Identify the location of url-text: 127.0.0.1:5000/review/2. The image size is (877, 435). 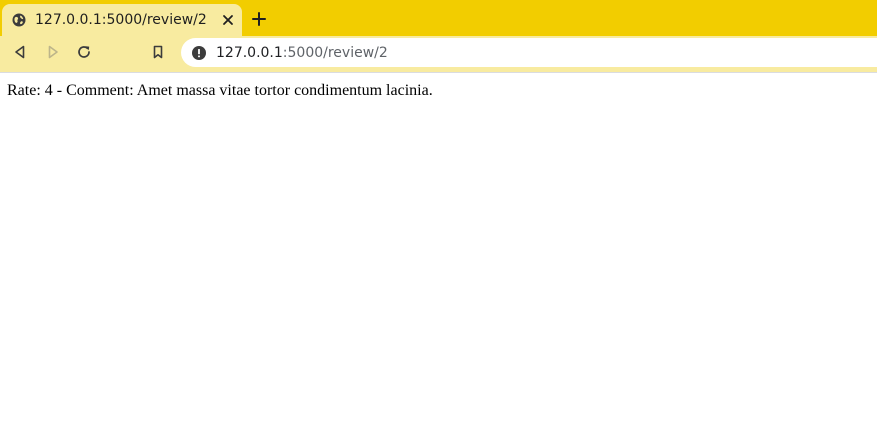
(302, 53).